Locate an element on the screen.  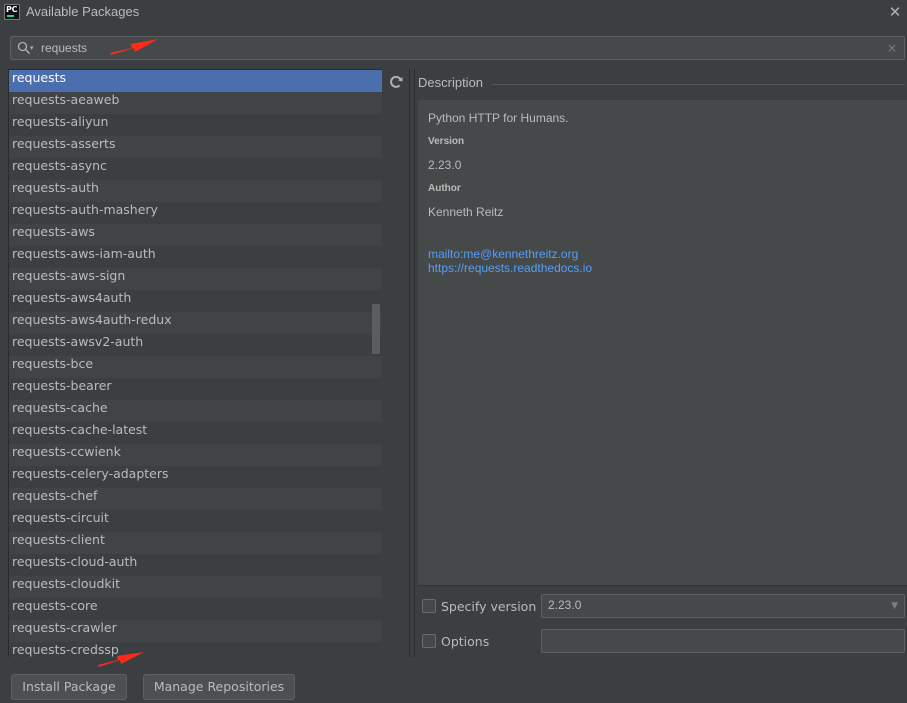
package-summary: Python HTTP for Humans. is located at coordinates (498, 118).